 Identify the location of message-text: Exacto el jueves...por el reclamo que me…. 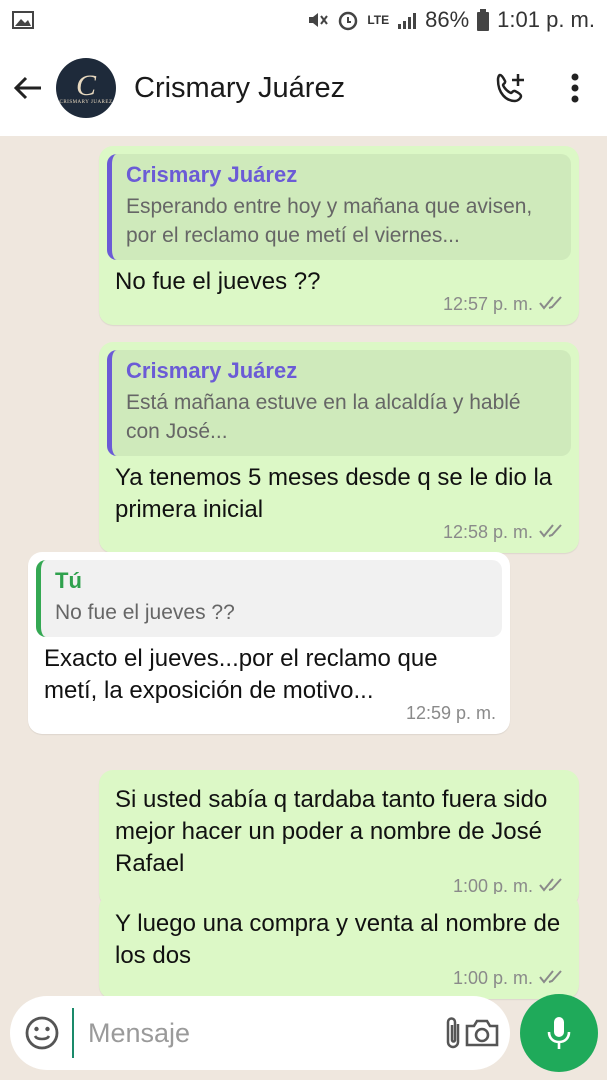
(241, 674).